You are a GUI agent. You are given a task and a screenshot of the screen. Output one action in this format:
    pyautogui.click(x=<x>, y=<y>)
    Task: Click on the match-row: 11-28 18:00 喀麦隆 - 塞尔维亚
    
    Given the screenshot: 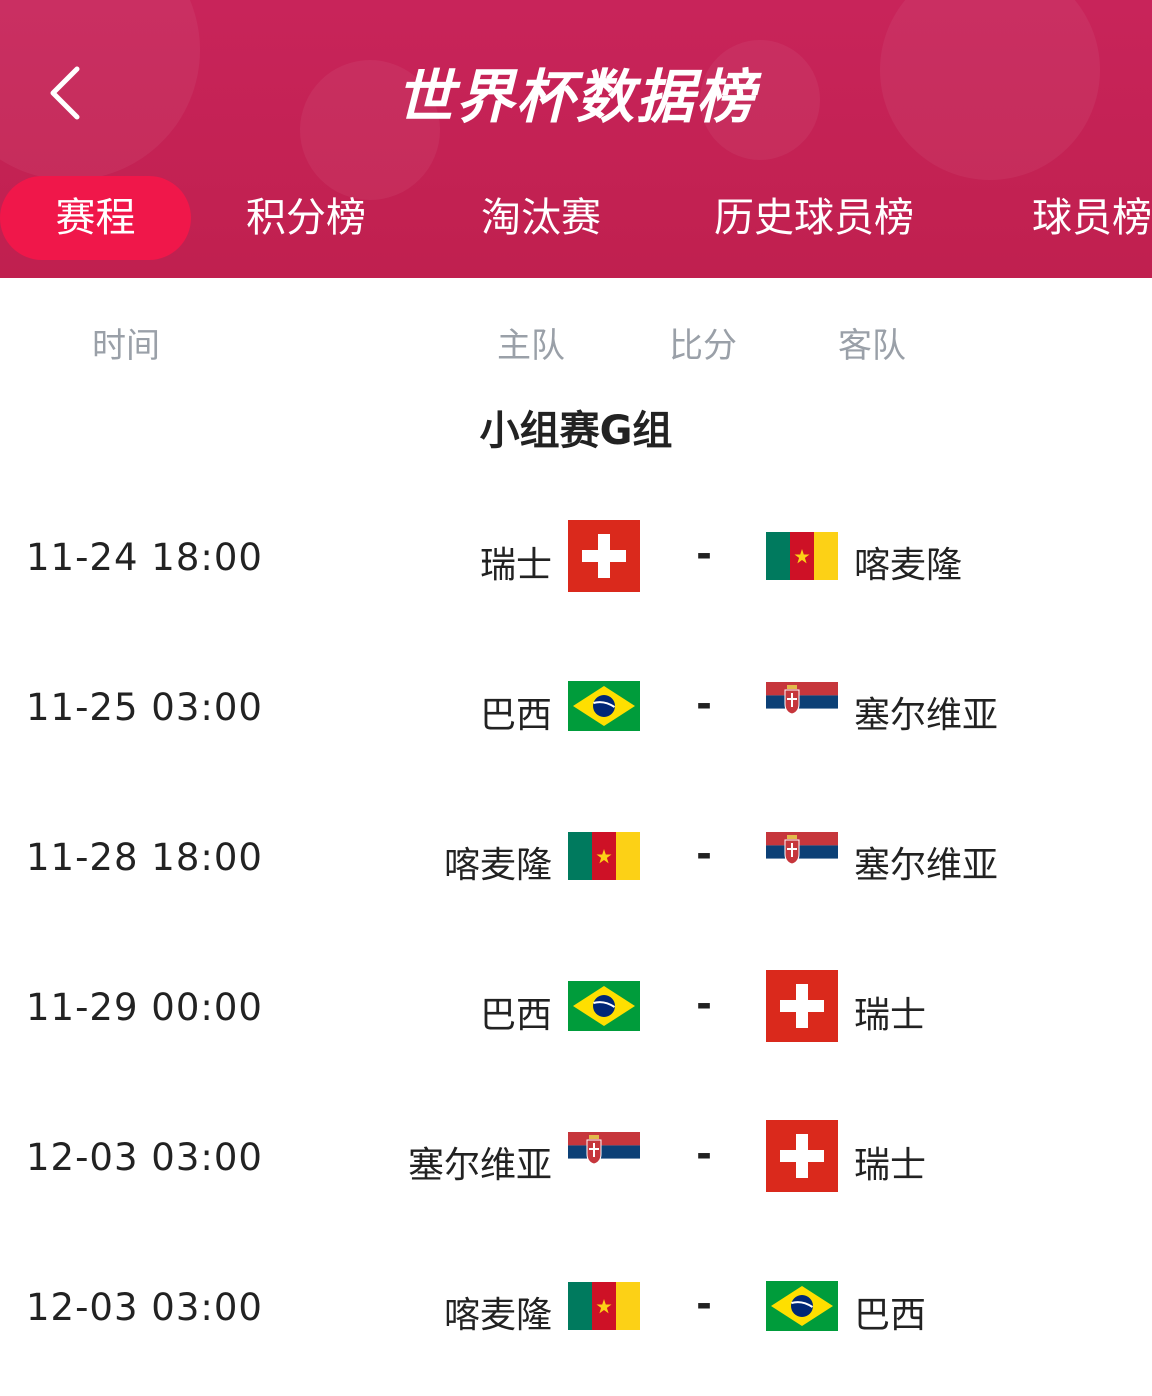 What is the action you would take?
    pyautogui.click(x=576, y=860)
    